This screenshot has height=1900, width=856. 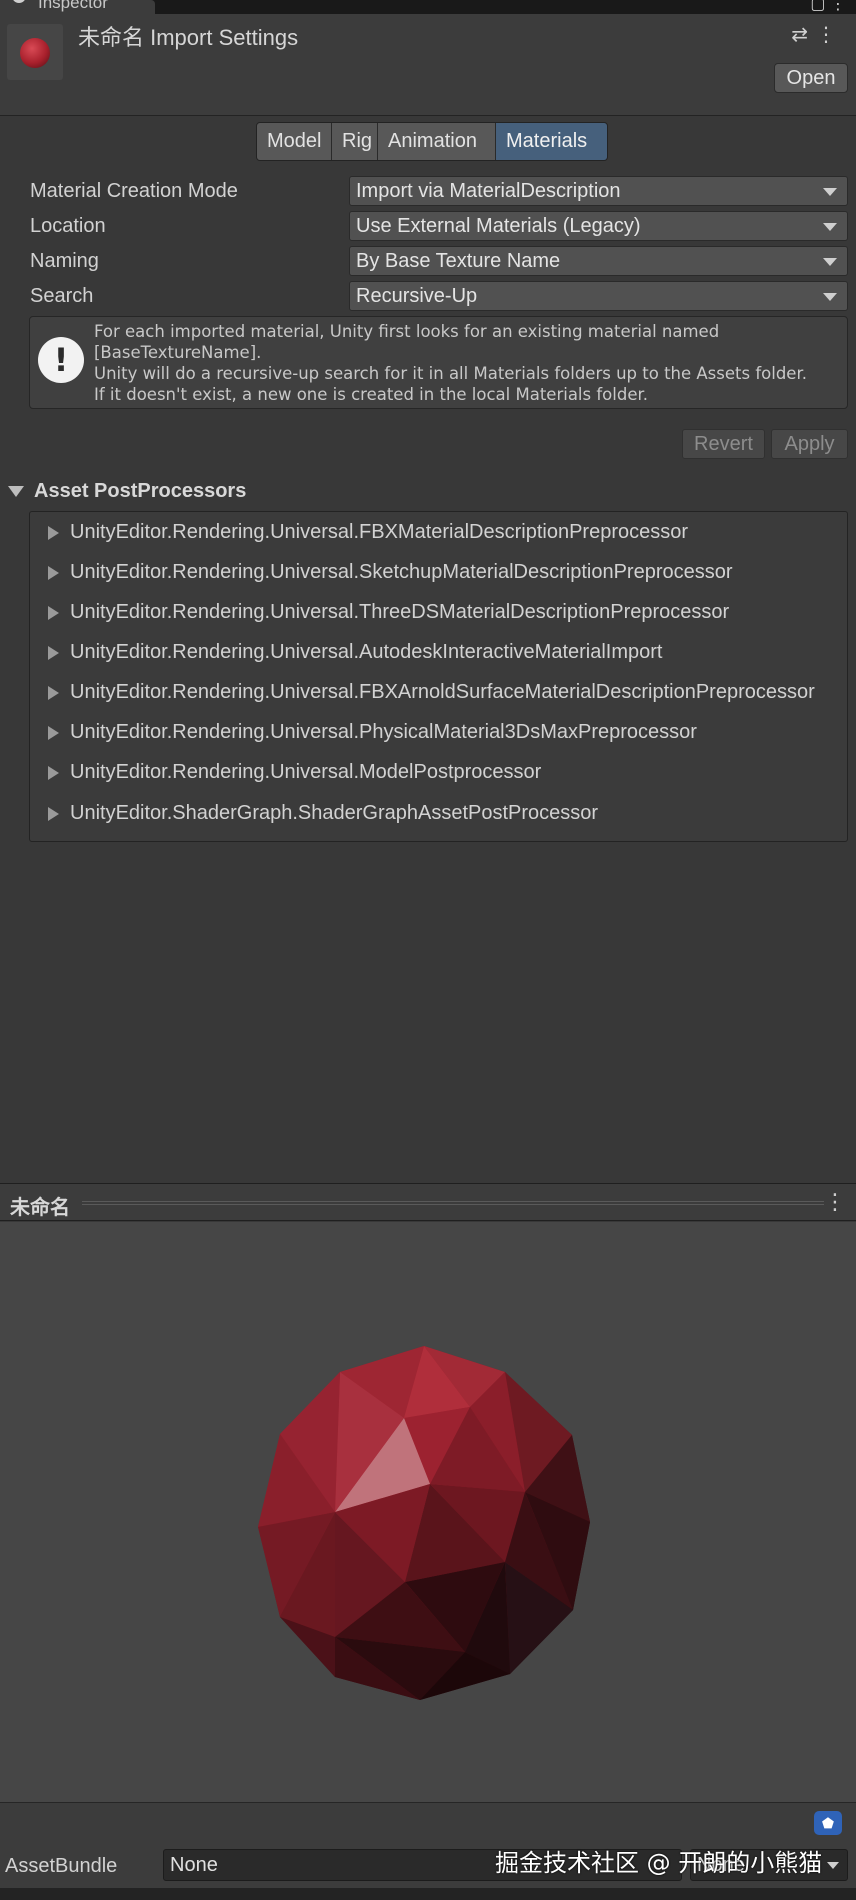 I want to click on assetbundle-label: AssetBundle, so click(x=61, y=1866).